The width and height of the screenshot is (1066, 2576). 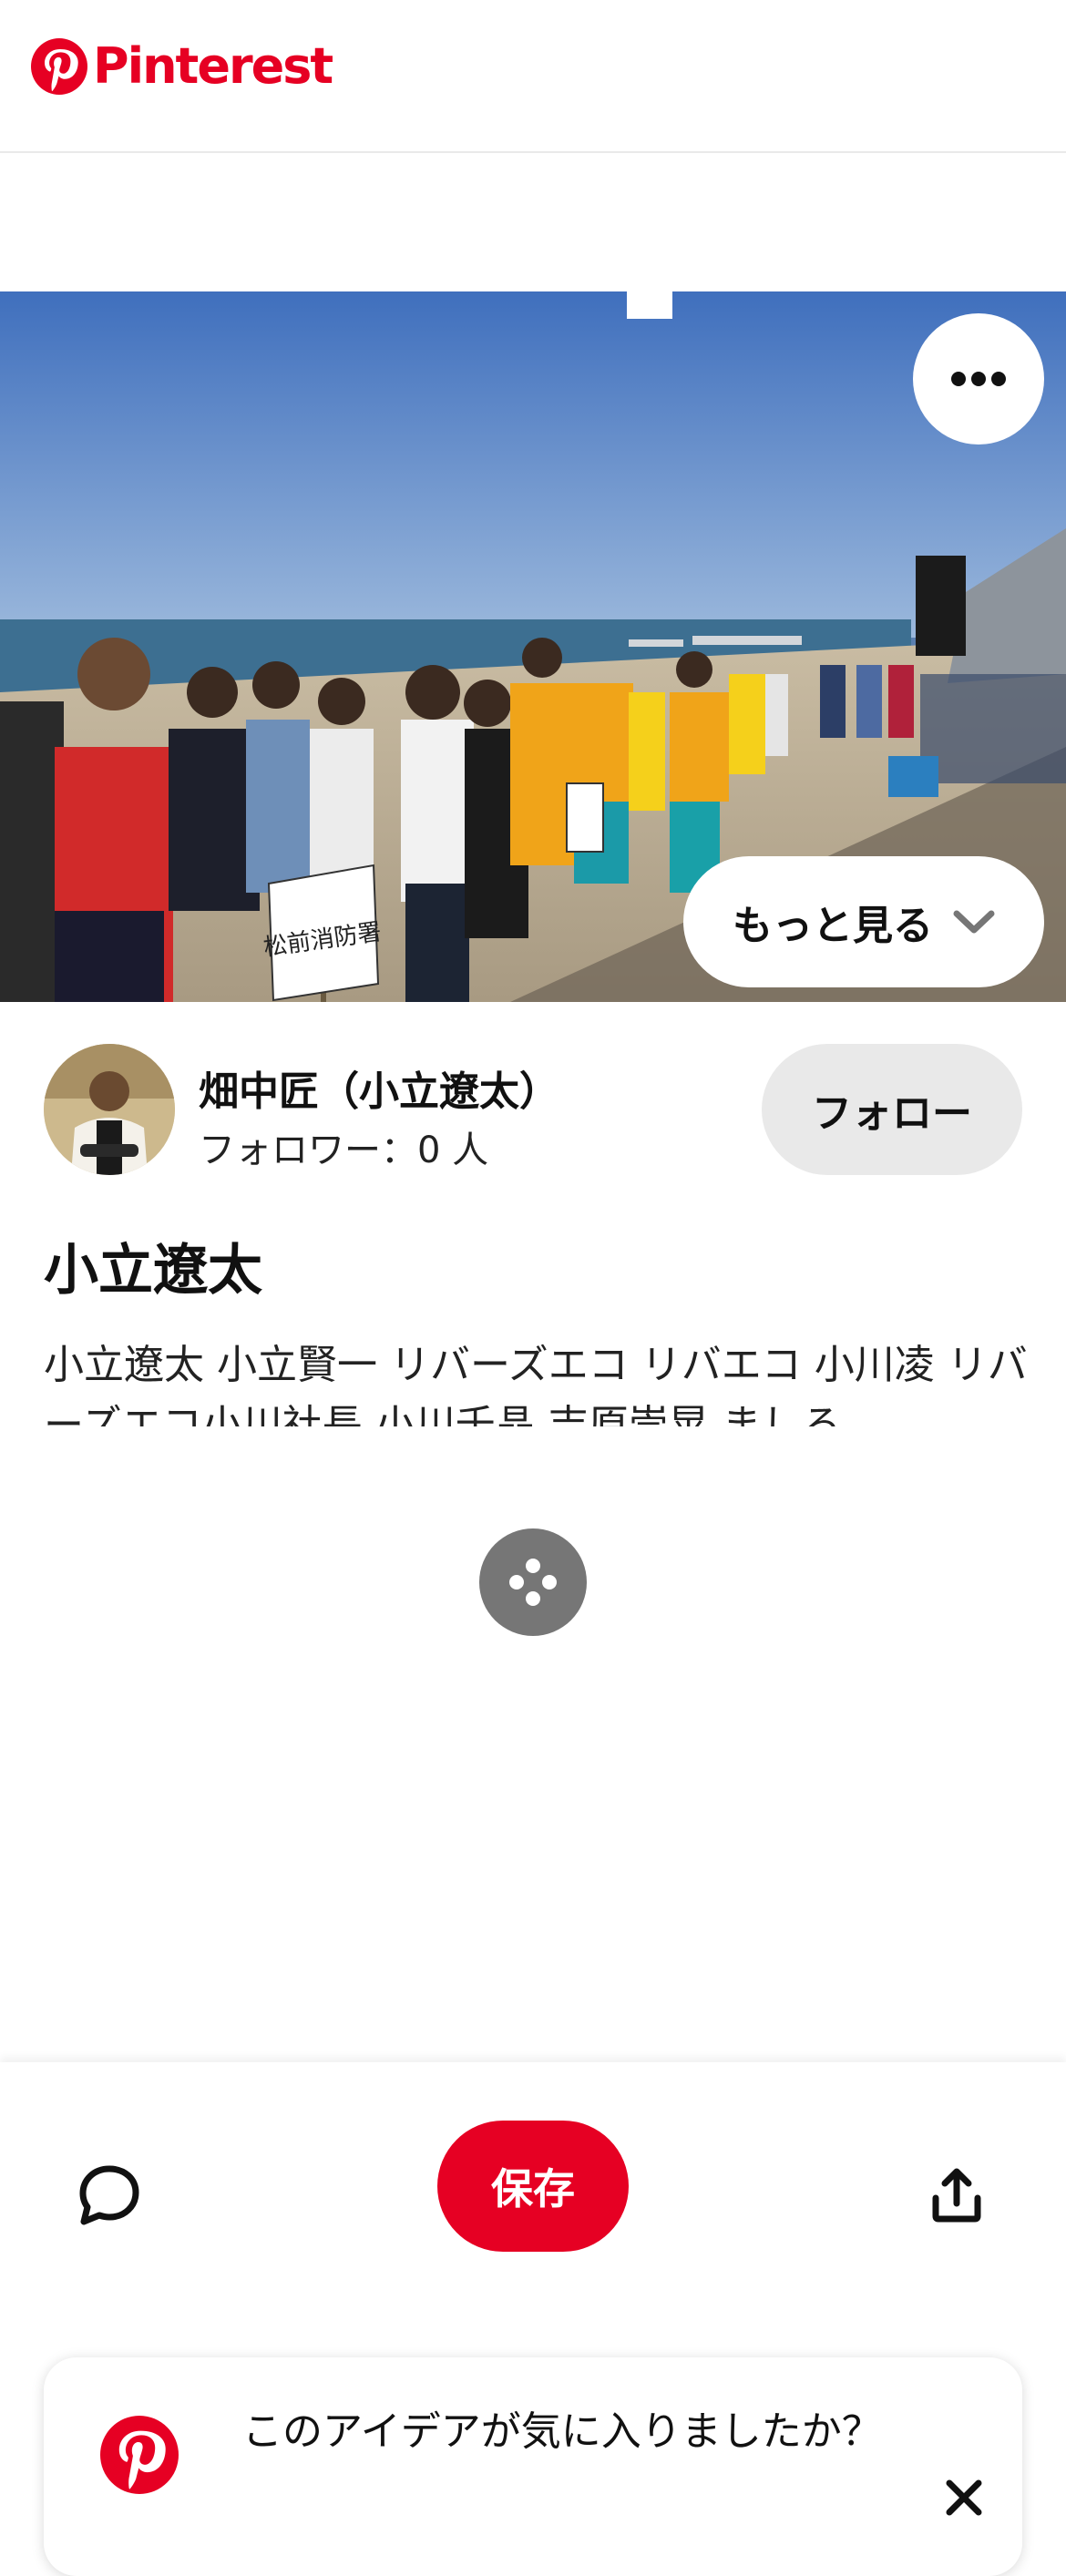 What do you see at coordinates (533, 2466) in the screenshot?
I see `like-idea-prompt: このアイデアが気に入りましたか？` at bounding box center [533, 2466].